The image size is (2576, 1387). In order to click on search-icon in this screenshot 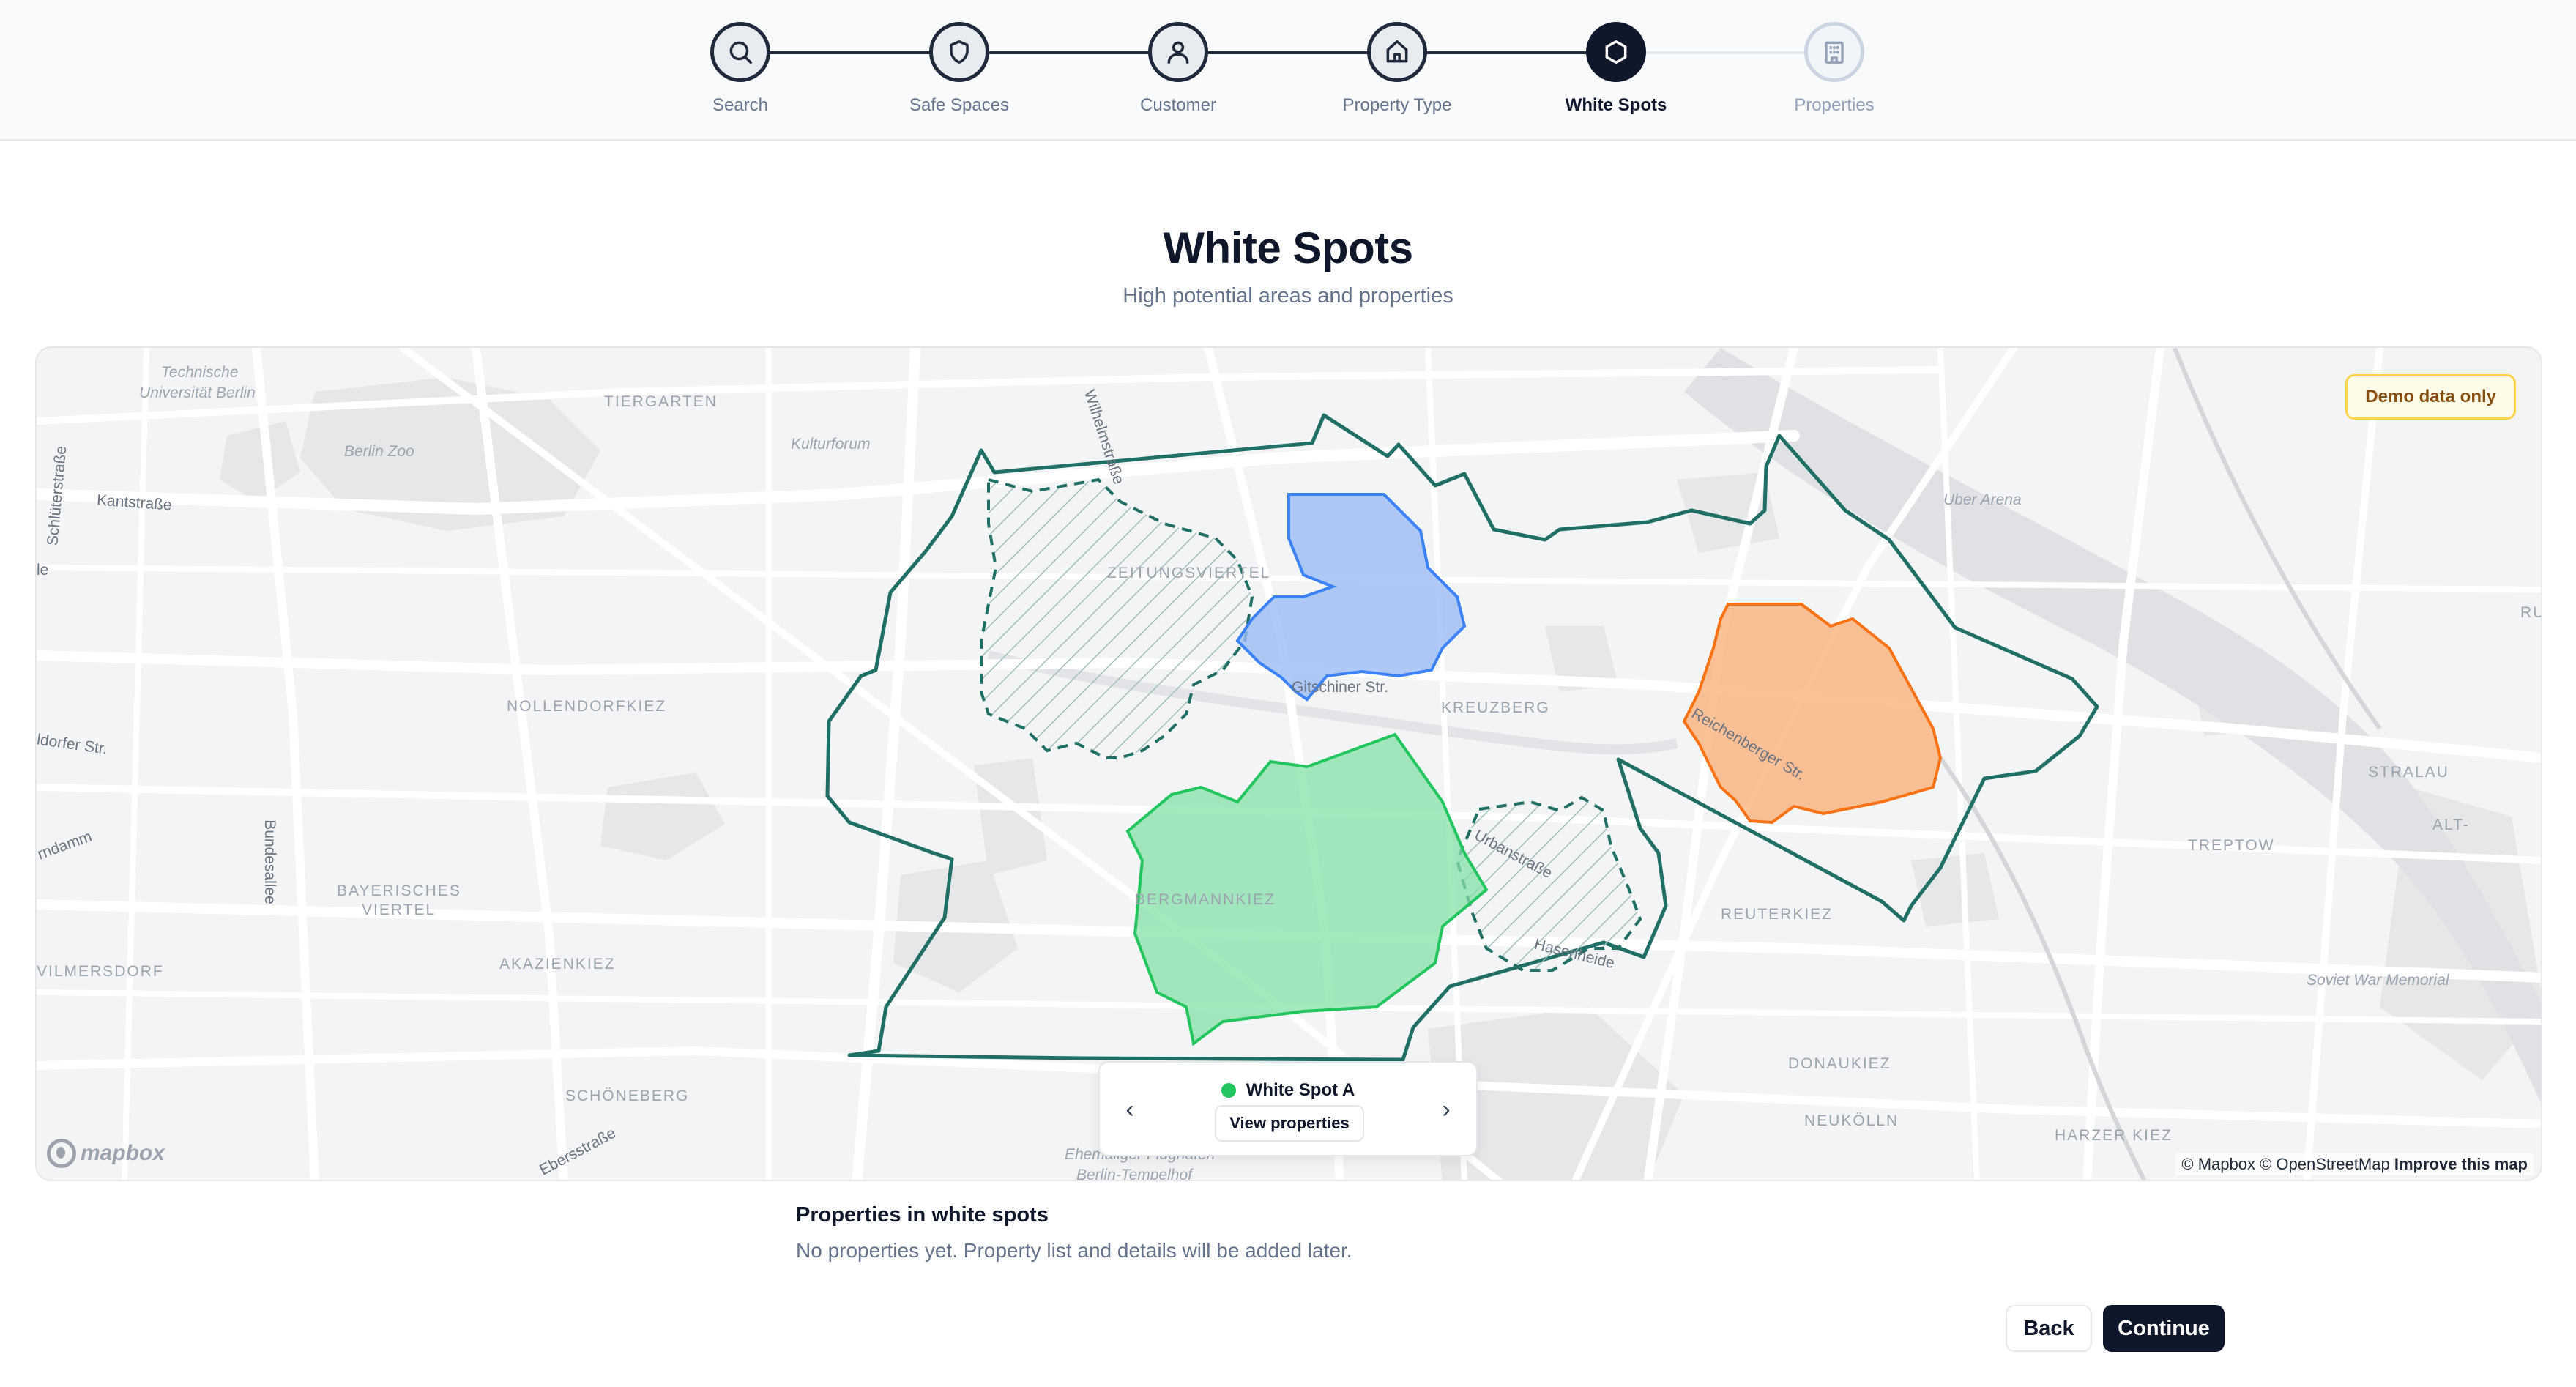, I will do `click(740, 52)`.